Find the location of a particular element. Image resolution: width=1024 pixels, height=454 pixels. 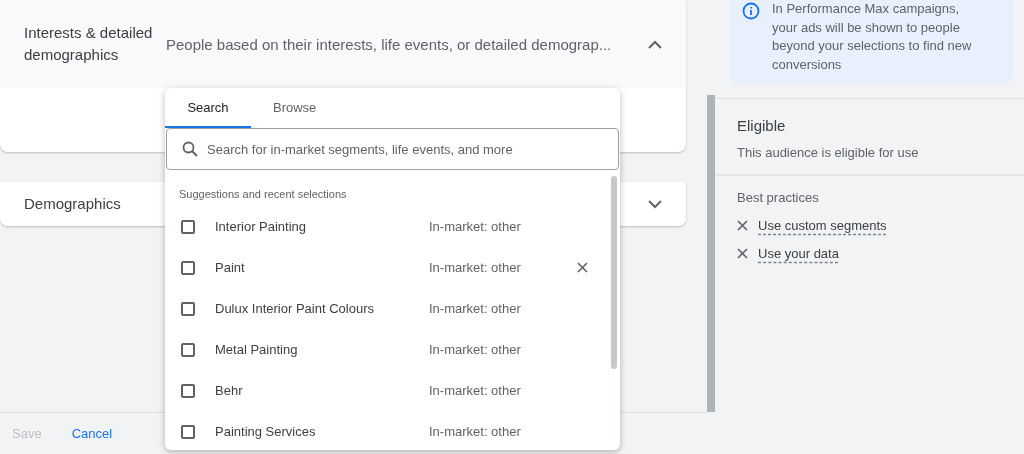

info-icon is located at coordinates (751, 11).